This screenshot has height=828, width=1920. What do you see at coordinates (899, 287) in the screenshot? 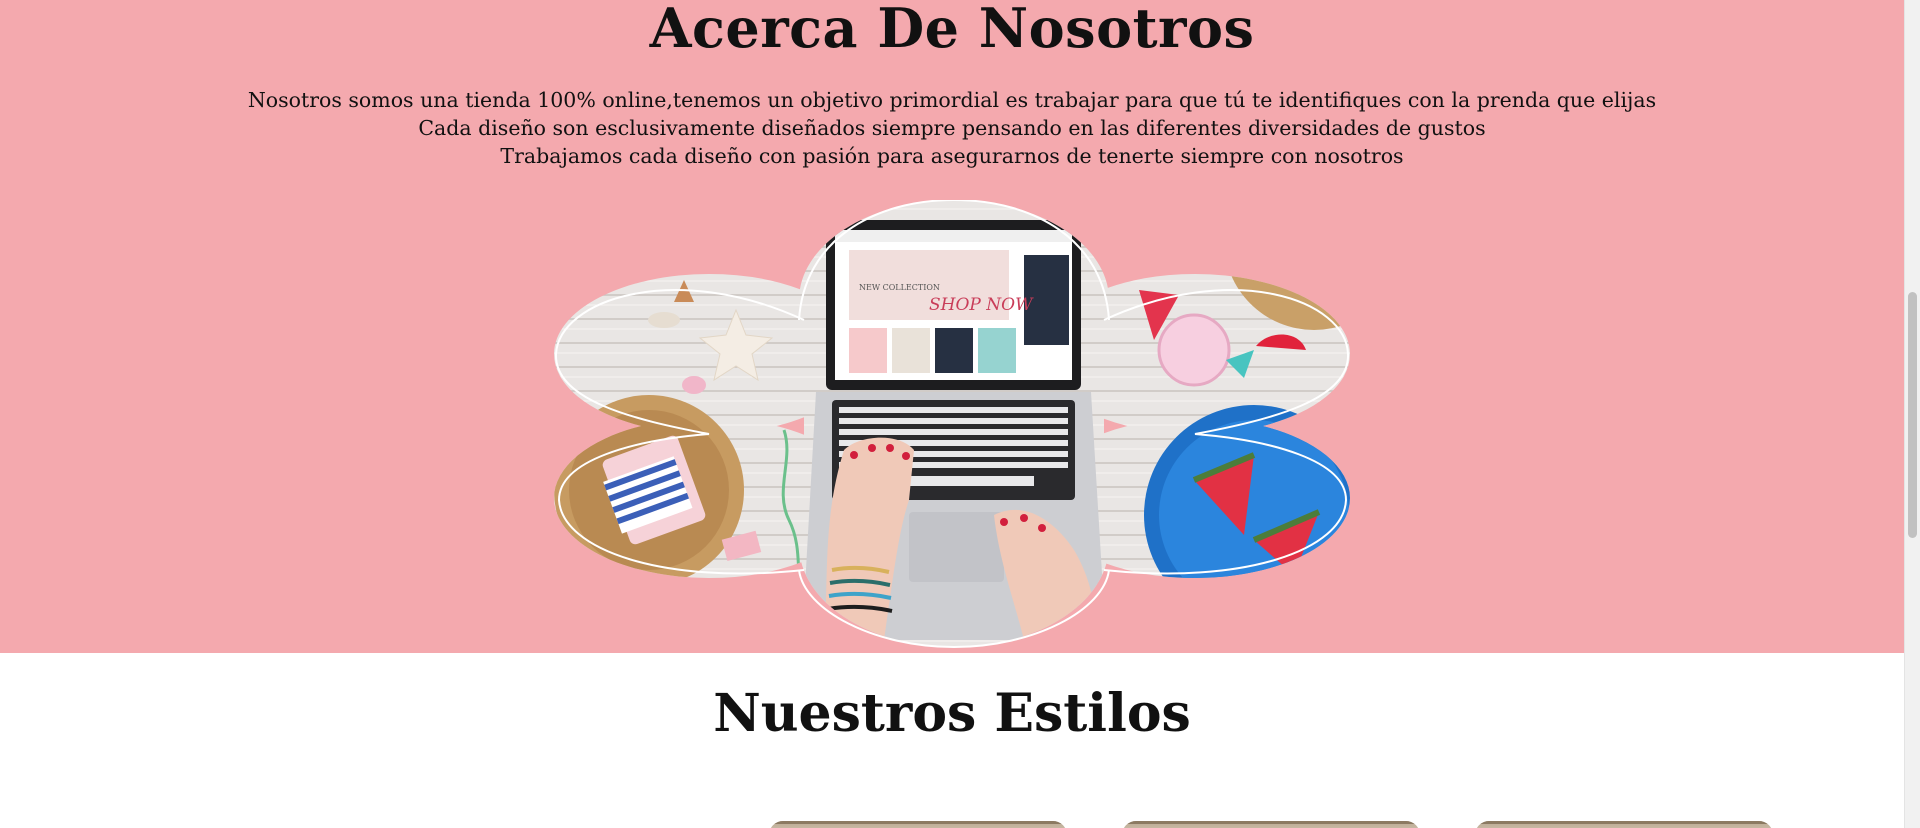
I see `screen-new-collection-text: NEW COLLECTION` at bounding box center [899, 287].